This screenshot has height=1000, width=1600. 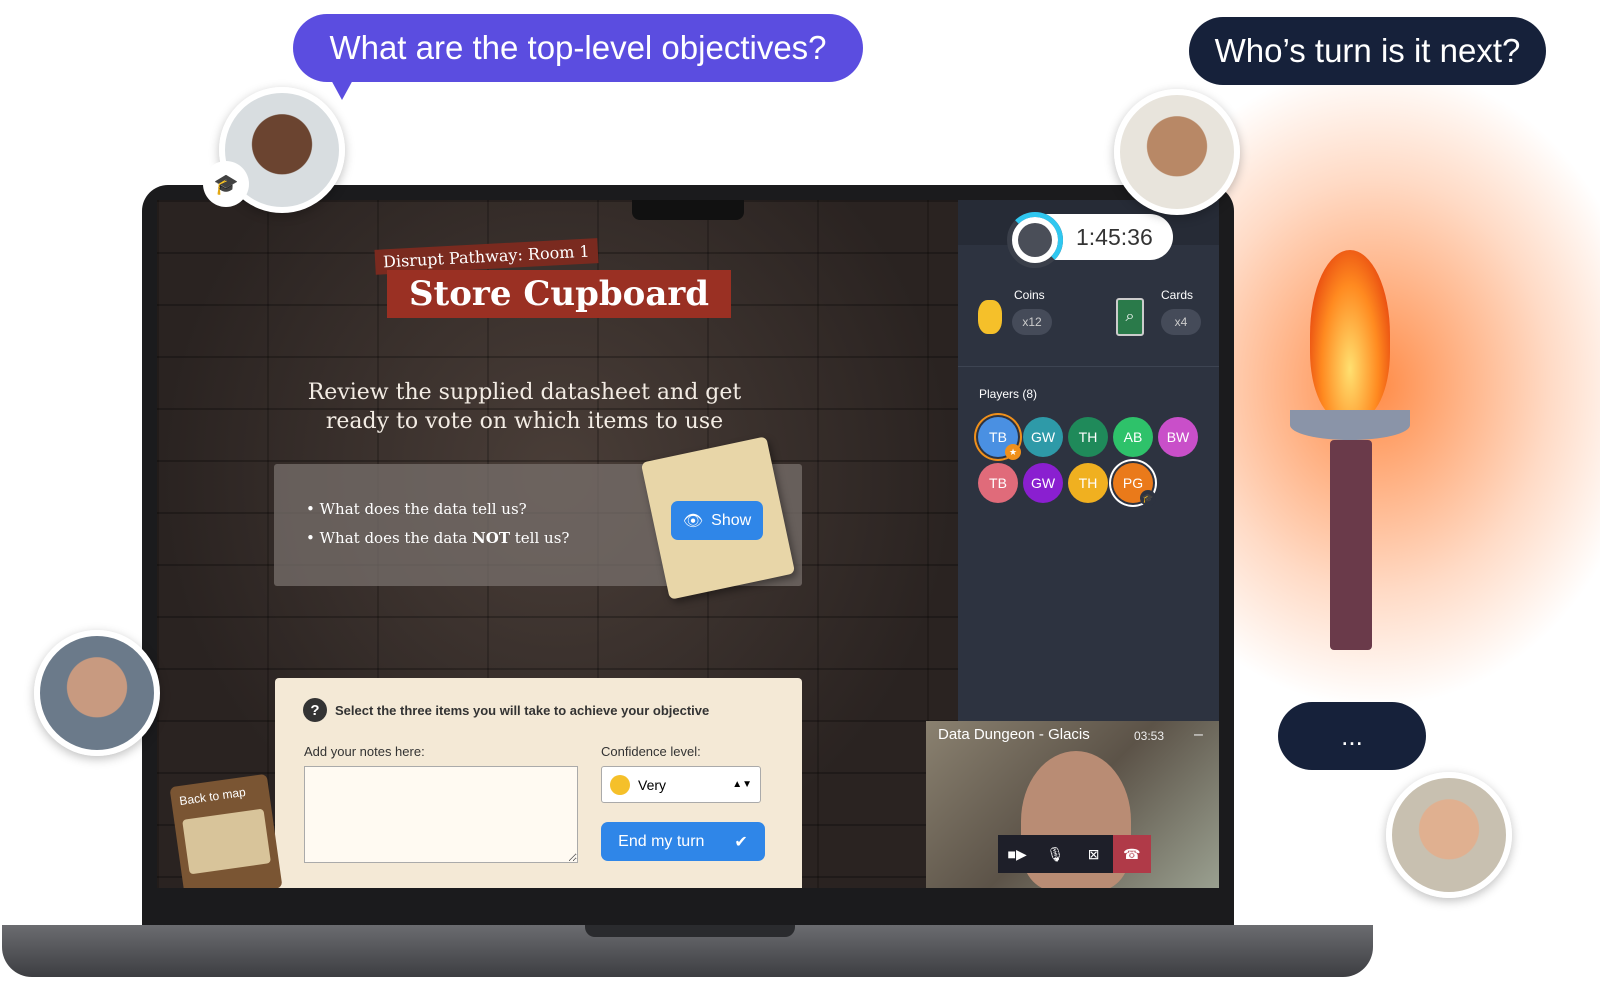 What do you see at coordinates (690, 931) in the screenshot?
I see `laptop-notch` at bounding box center [690, 931].